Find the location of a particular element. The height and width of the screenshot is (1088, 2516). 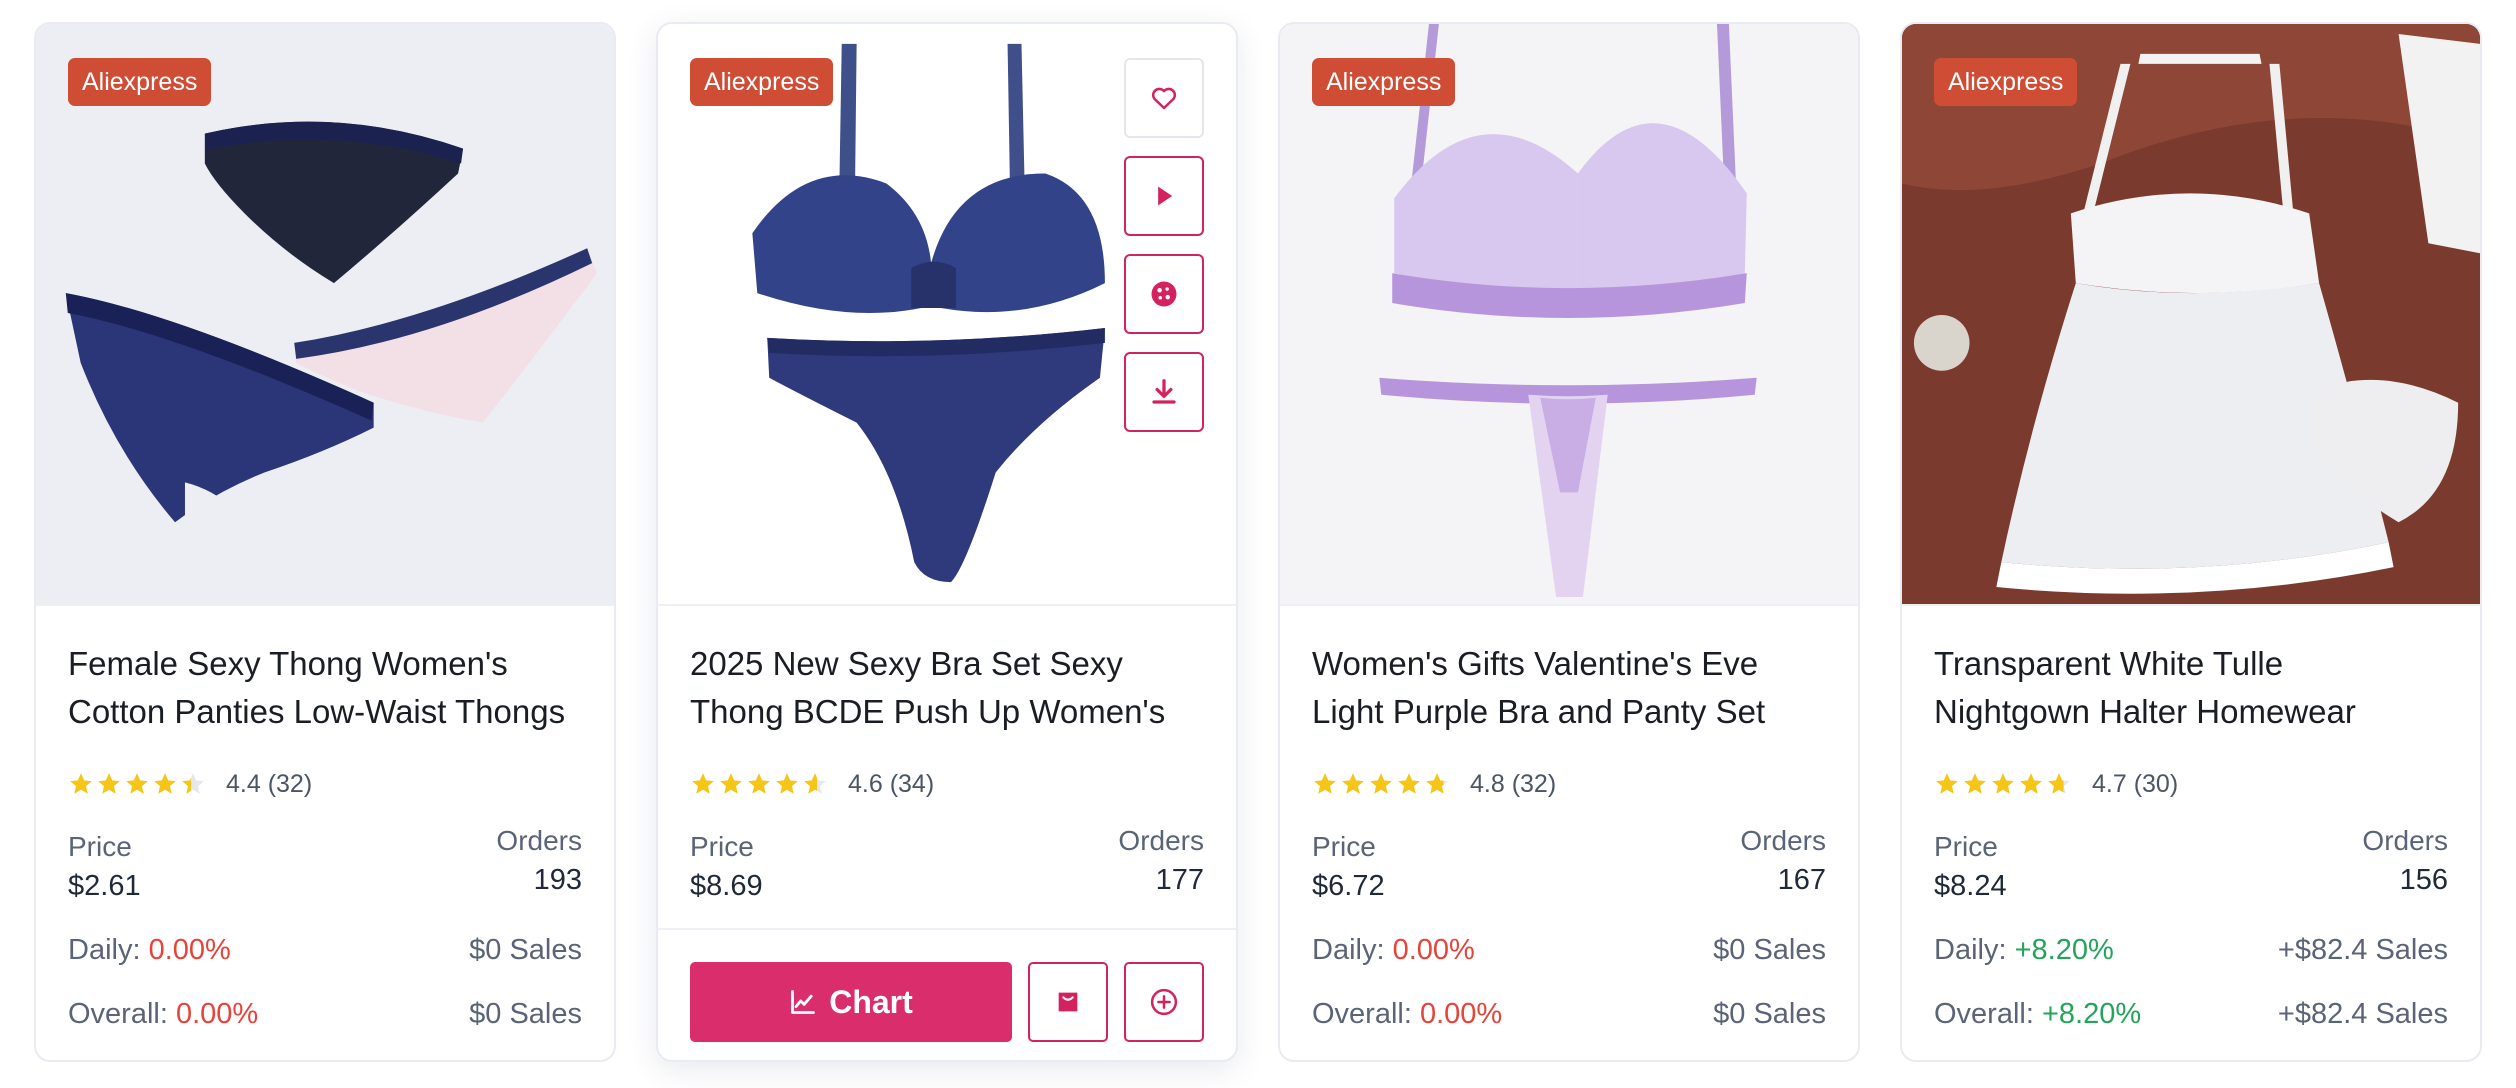

cookie-button is located at coordinates (1164, 294).